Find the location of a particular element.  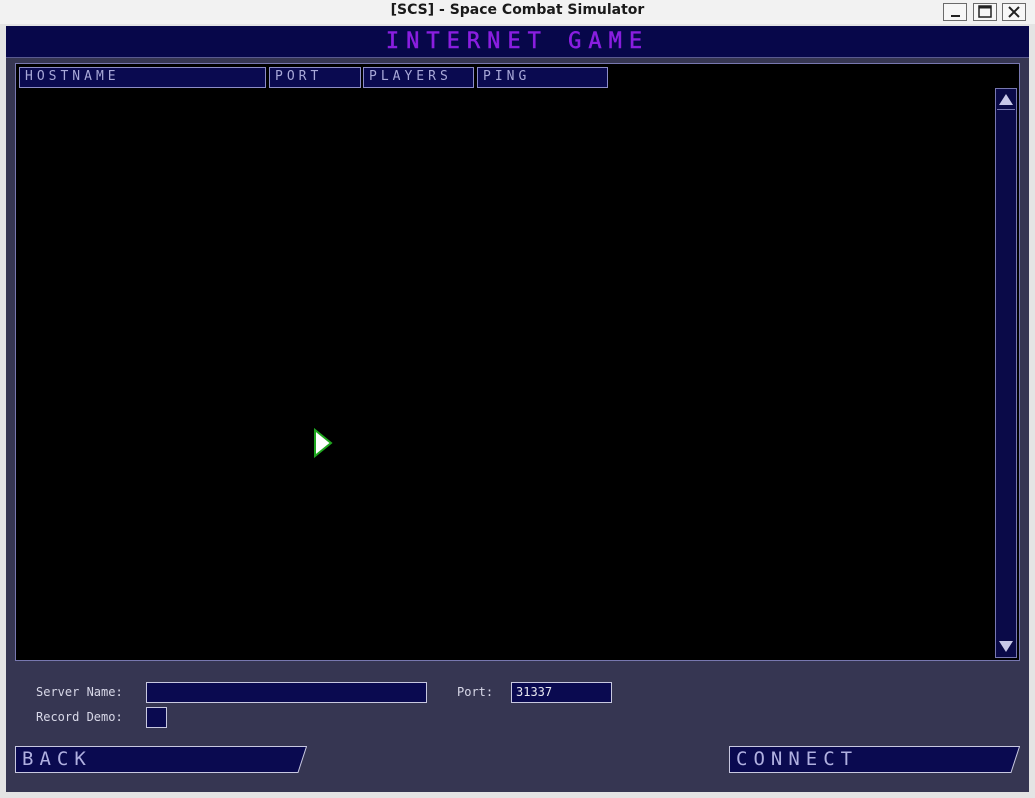

port-label: Port: is located at coordinates (475, 692).